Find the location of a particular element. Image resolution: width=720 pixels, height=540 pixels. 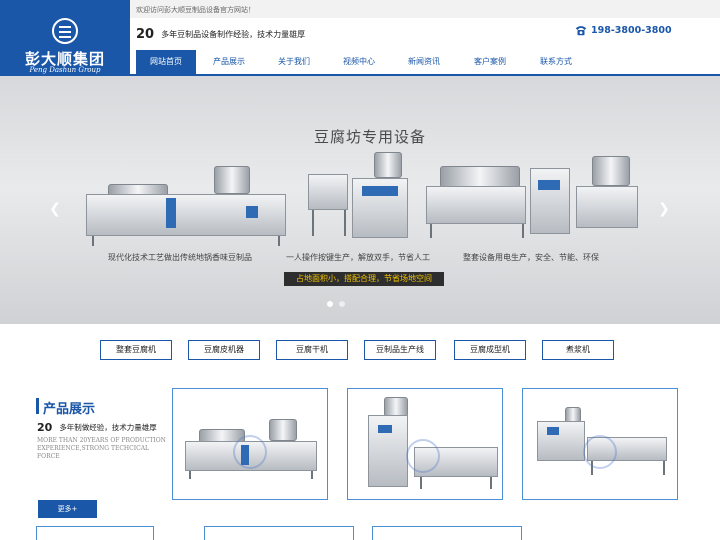

logo-emblem-icon is located at coordinates (65, 31).